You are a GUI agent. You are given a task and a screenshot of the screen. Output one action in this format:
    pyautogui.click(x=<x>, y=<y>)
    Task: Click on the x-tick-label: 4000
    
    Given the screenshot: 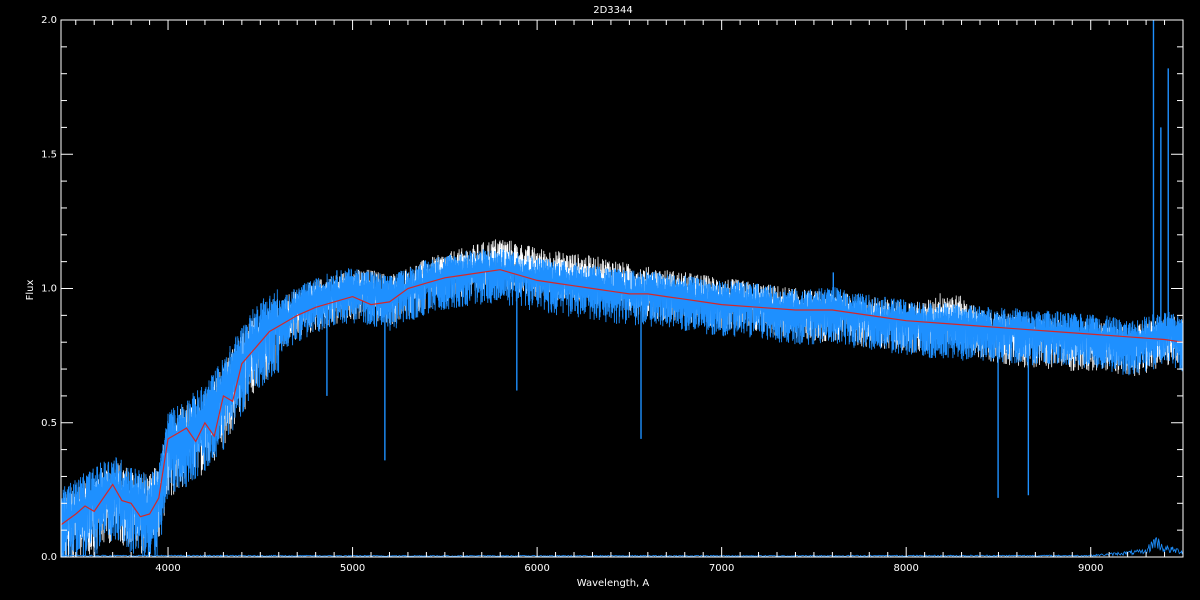 What is the action you would take?
    pyautogui.click(x=167, y=568)
    